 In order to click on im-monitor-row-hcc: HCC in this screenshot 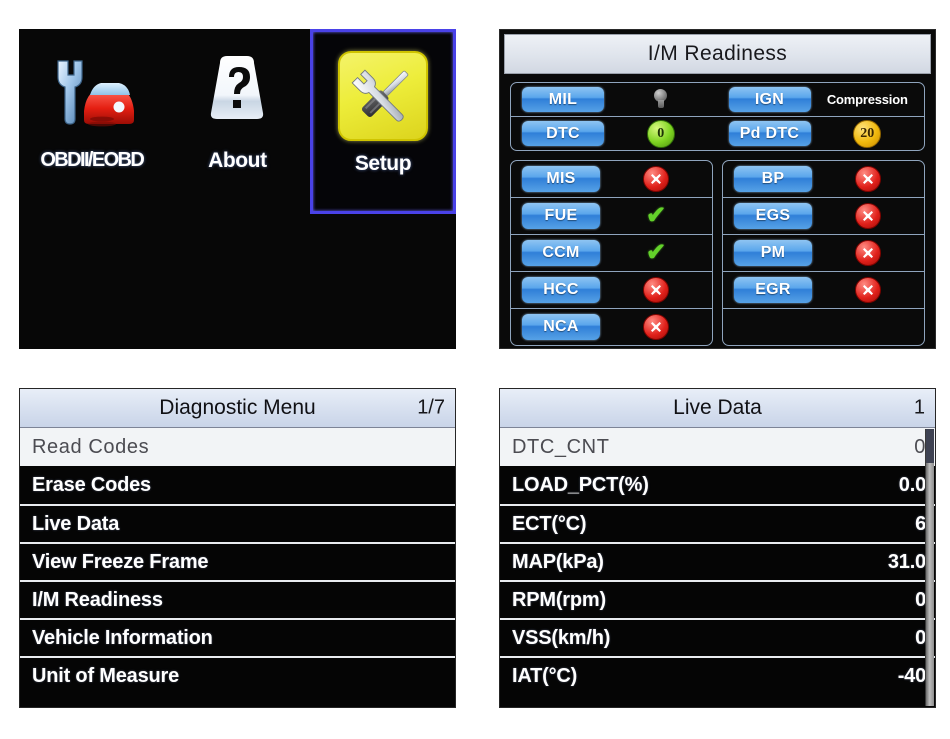, I will do `click(611, 289)`.